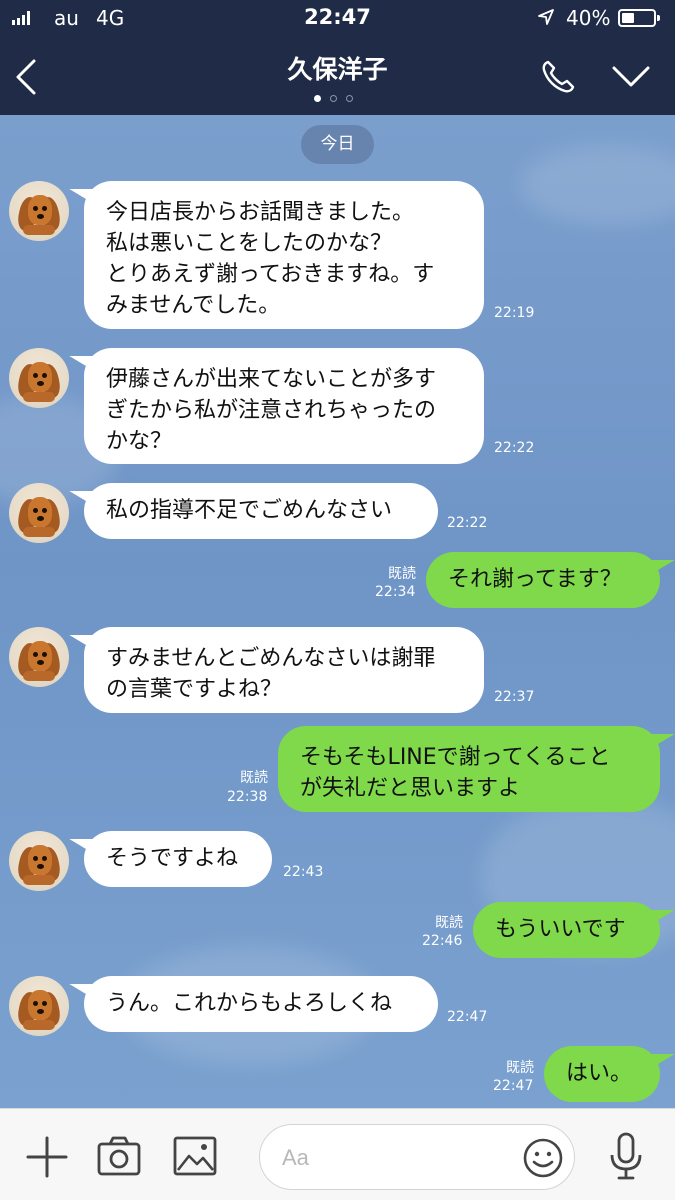 The image size is (675, 1200). What do you see at coordinates (47, 1157) in the screenshot?
I see `plus-icon` at bounding box center [47, 1157].